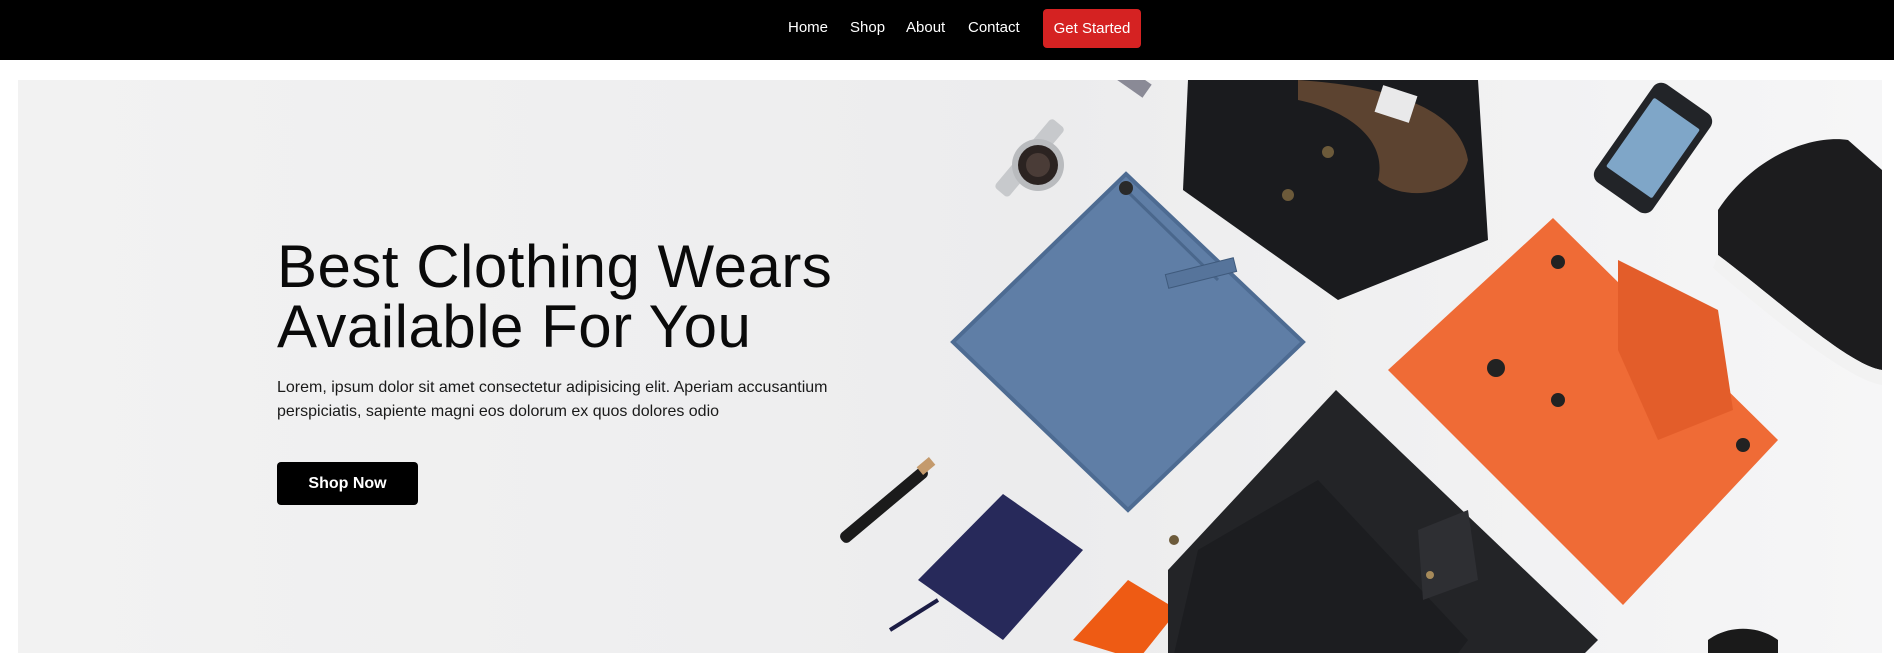 This screenshot has width=1894, height=653. I want to click on nav-link-shop: Shop, so click(867, 27).